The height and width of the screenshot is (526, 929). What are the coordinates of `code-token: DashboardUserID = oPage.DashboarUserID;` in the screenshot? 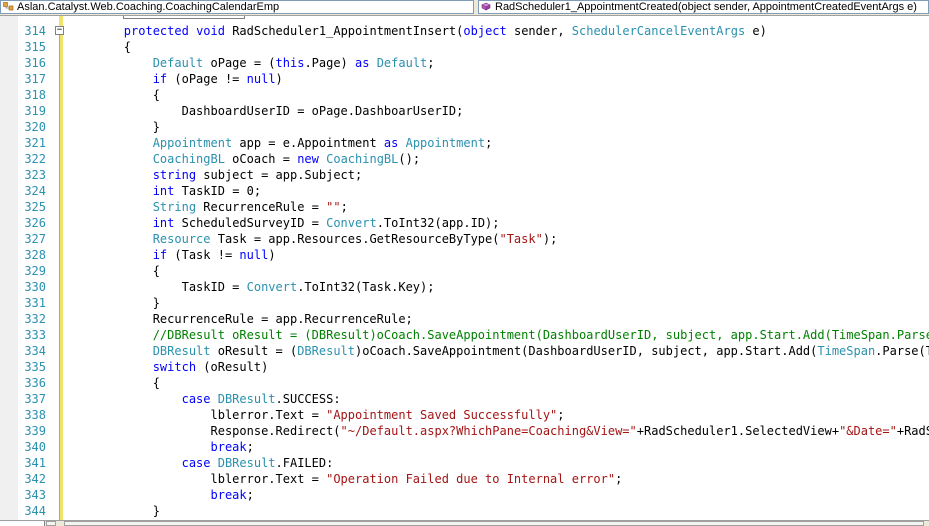 It's located at (265, 111).